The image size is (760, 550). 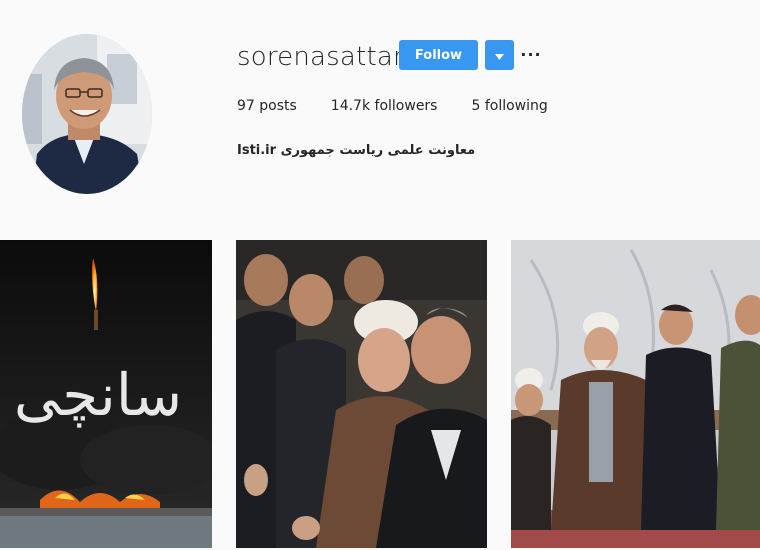 I want to click on suggestions-dropdown-button, so click(x=499, y=55).